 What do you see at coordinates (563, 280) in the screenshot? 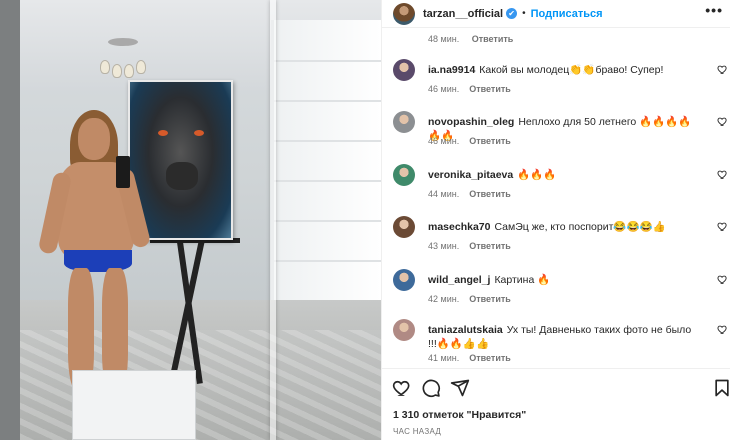
I see `comment-body: wild_angel_j Картина 🔥` at bounding box center [563, 280].